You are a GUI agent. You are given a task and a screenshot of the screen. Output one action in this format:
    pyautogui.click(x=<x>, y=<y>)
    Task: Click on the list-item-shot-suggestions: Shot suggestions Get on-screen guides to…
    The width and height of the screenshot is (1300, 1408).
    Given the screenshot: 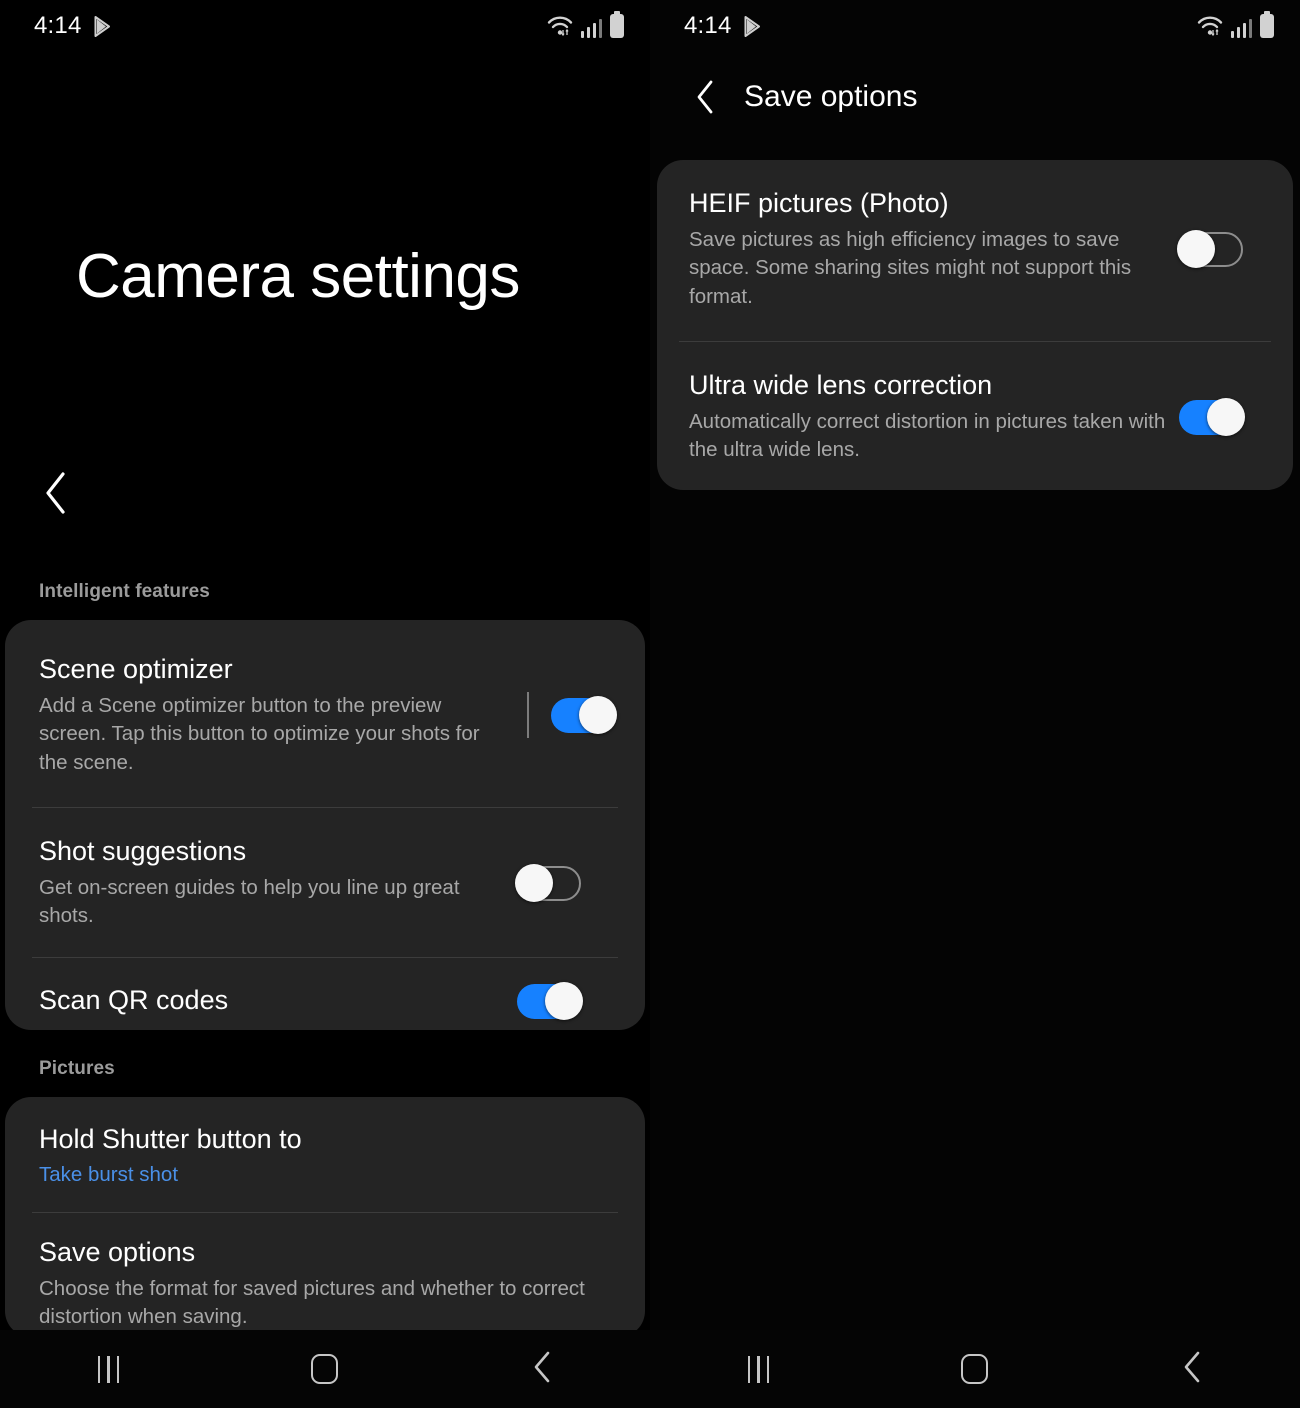 What is the action you would take?
    pyautogui.click(x=325, y=882)
    